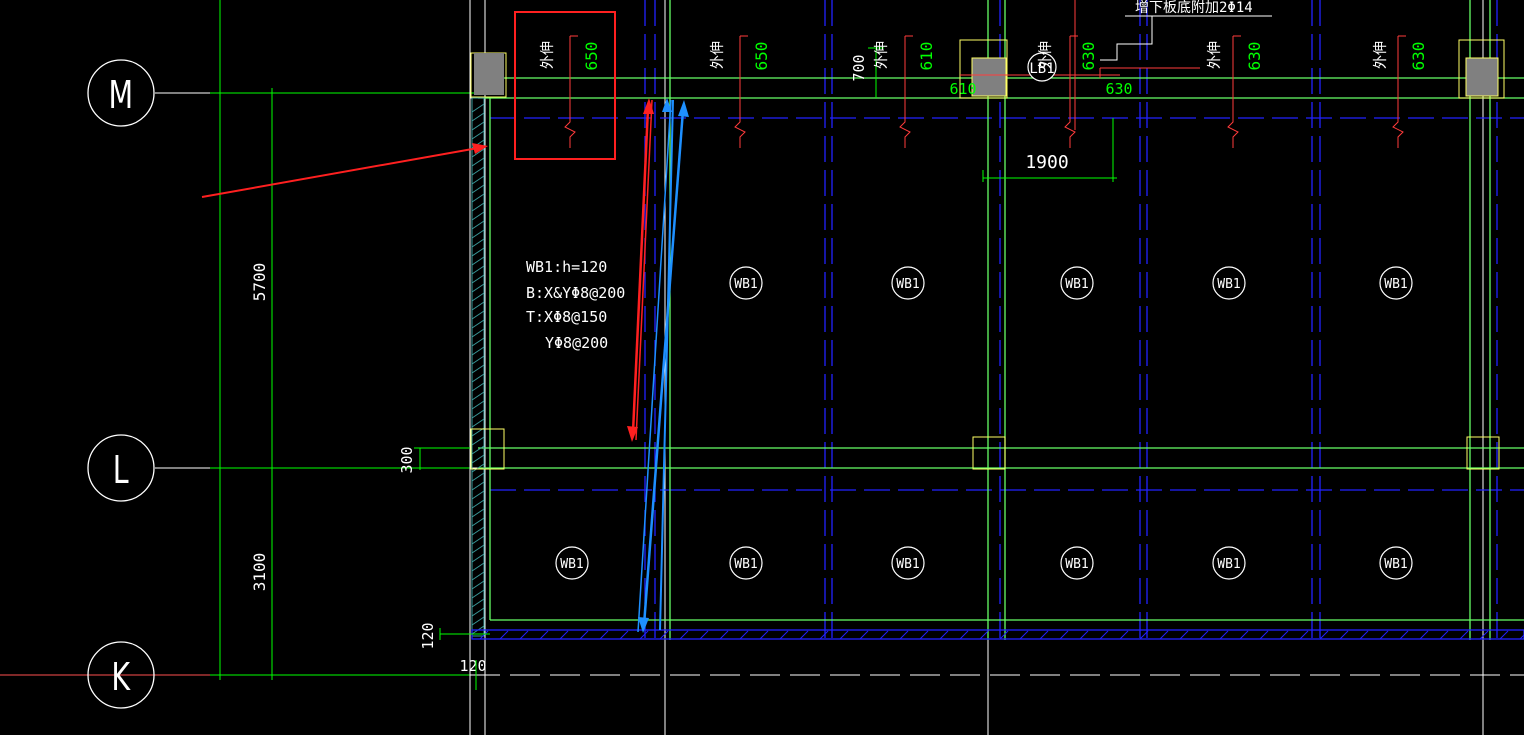  What do you see at coordinates (575, 305) in the screenshot?
I see `slab-annotation: WB1:h=120 B:X&YΦ8@200 T:XΦ8@150 YΦ8@200` at bounding box center [575, 305].